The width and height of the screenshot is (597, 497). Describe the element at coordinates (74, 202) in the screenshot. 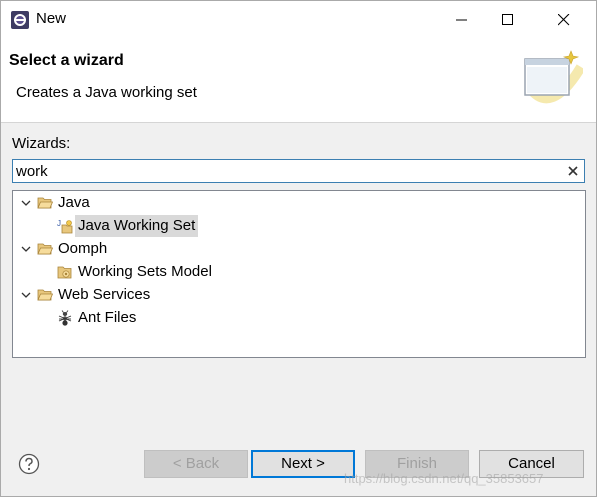

I see `tree-item-label: Java` at that location.